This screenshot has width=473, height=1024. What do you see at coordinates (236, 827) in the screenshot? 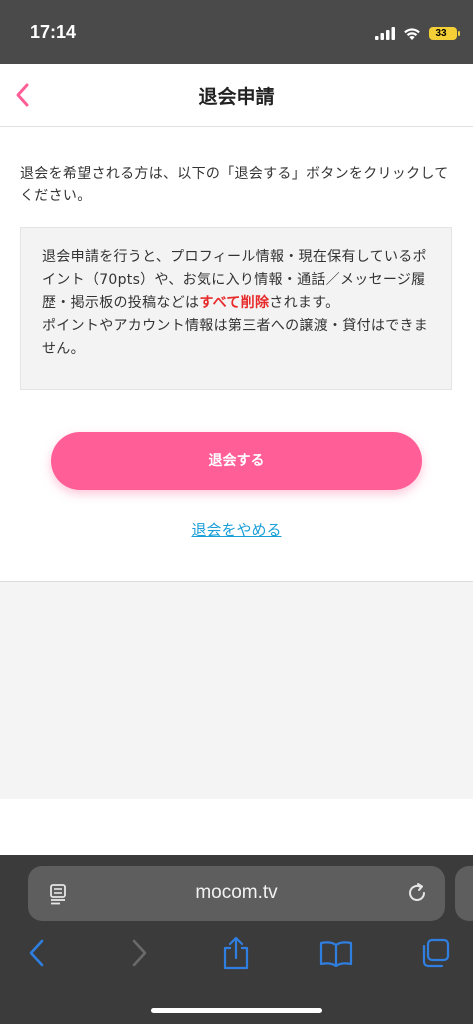
I see `page-bottom` at bounding box center [236, 827].